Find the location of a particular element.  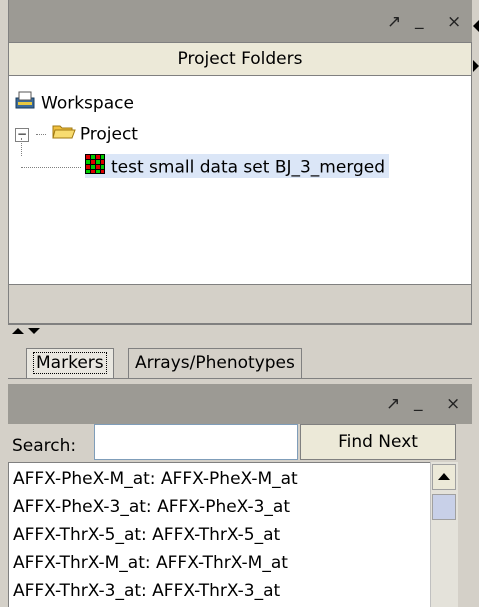

workspace-icon is located at coordinates (26, 103).